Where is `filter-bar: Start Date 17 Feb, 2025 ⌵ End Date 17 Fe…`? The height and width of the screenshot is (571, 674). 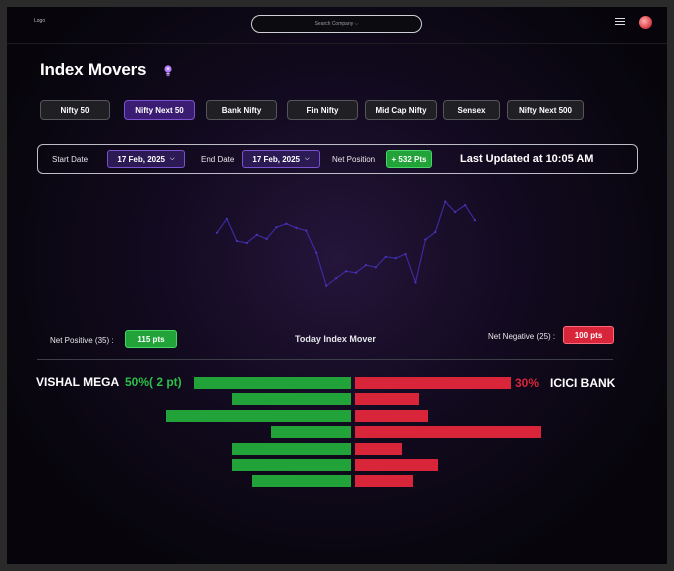
filter-bar: Start Date 17 Feb, 2025 ⌵ End Date 17 Fe… is located at coordinates (337, 159).